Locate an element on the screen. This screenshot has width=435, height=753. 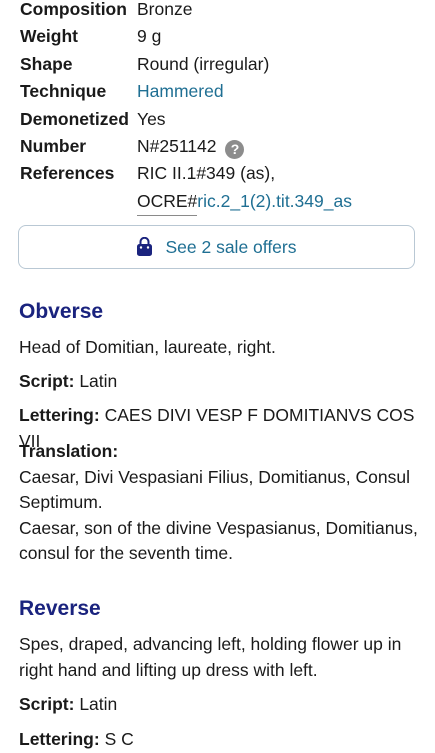
spec-row-weight: Weight 9 g is located at coordinates (220, 36).